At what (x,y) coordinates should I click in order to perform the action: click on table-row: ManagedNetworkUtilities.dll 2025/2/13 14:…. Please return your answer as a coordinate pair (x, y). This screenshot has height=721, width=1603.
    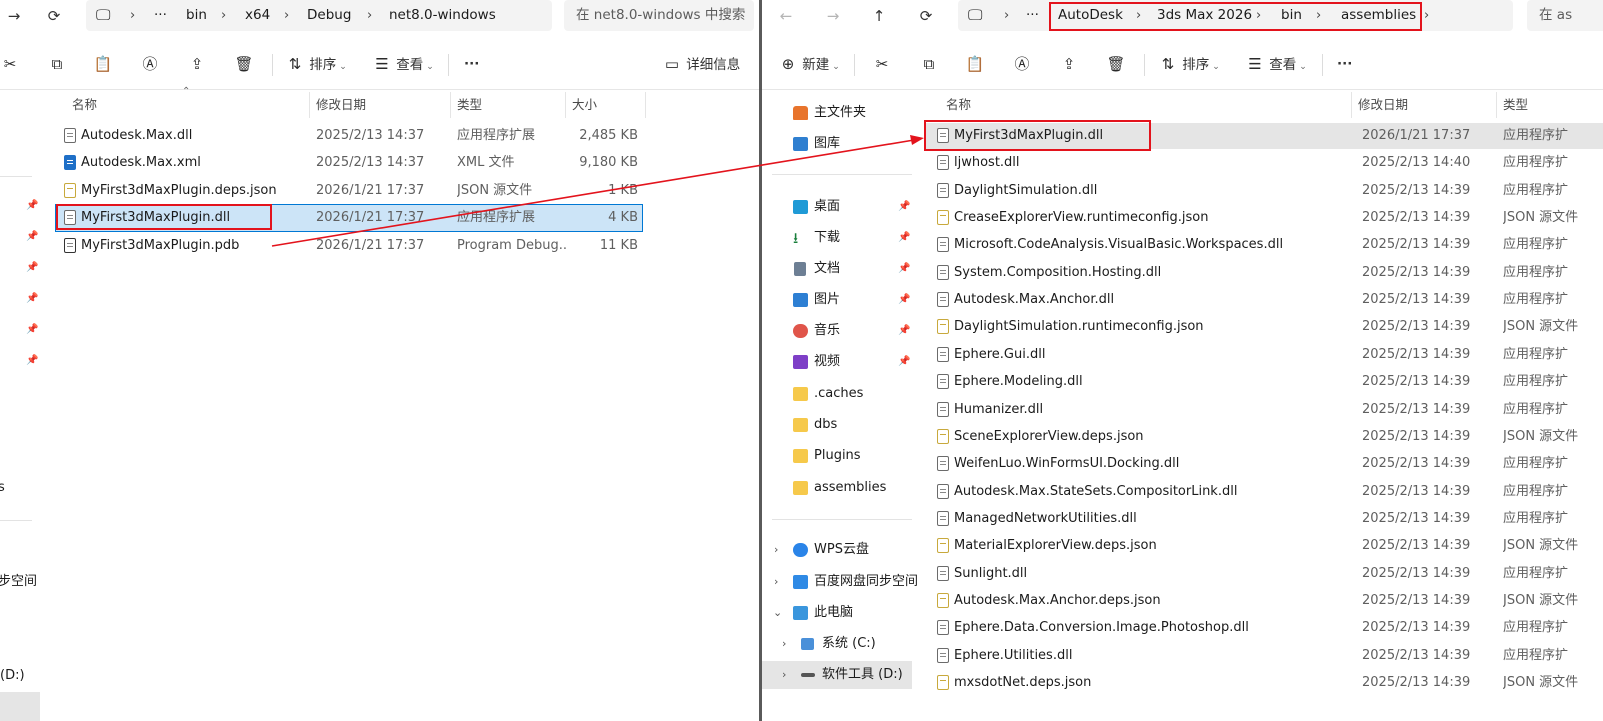
    Looking at the image, I should click on (1263, 519).